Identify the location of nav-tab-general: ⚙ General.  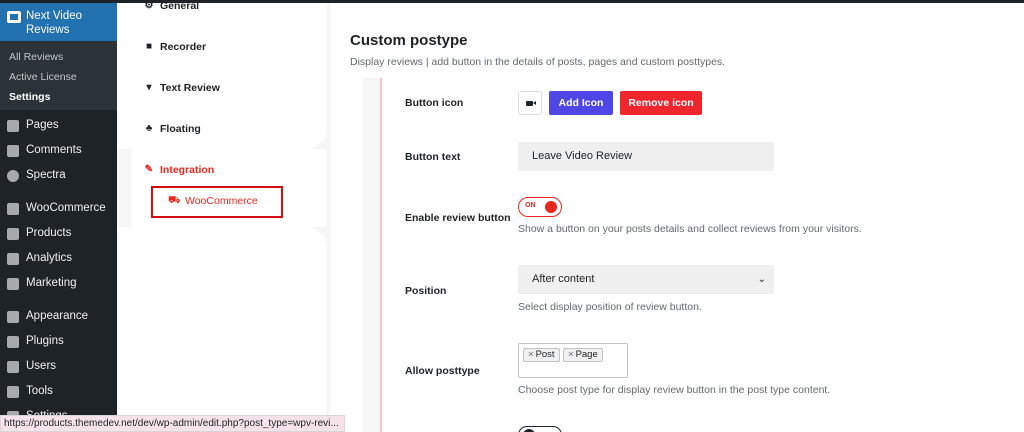
(199, 7).